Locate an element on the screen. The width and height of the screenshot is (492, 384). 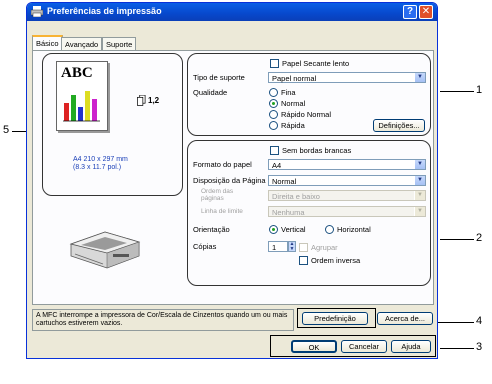
page-preview: ABC is located at coordinates (82, 96).